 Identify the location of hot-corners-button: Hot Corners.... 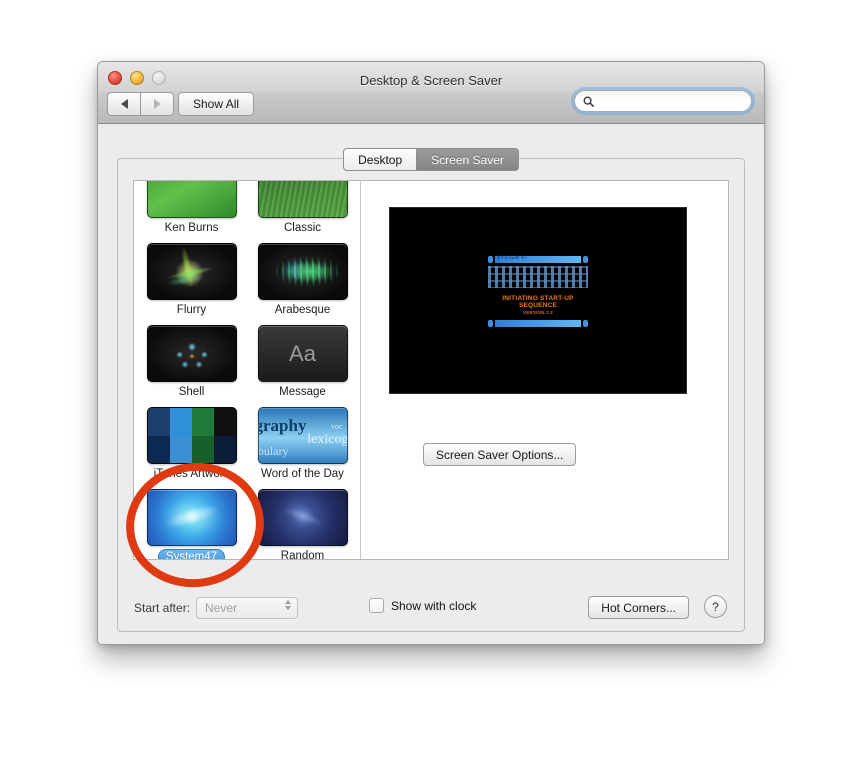
(638, 607).